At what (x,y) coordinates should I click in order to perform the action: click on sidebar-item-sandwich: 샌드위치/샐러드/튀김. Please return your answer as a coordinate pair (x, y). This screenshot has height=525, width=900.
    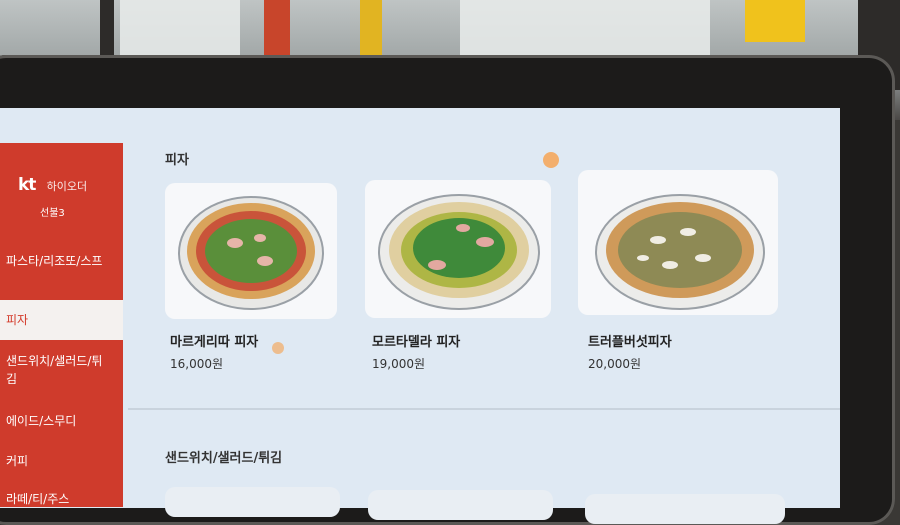
    Looking at the image, I should click on (56, 370).